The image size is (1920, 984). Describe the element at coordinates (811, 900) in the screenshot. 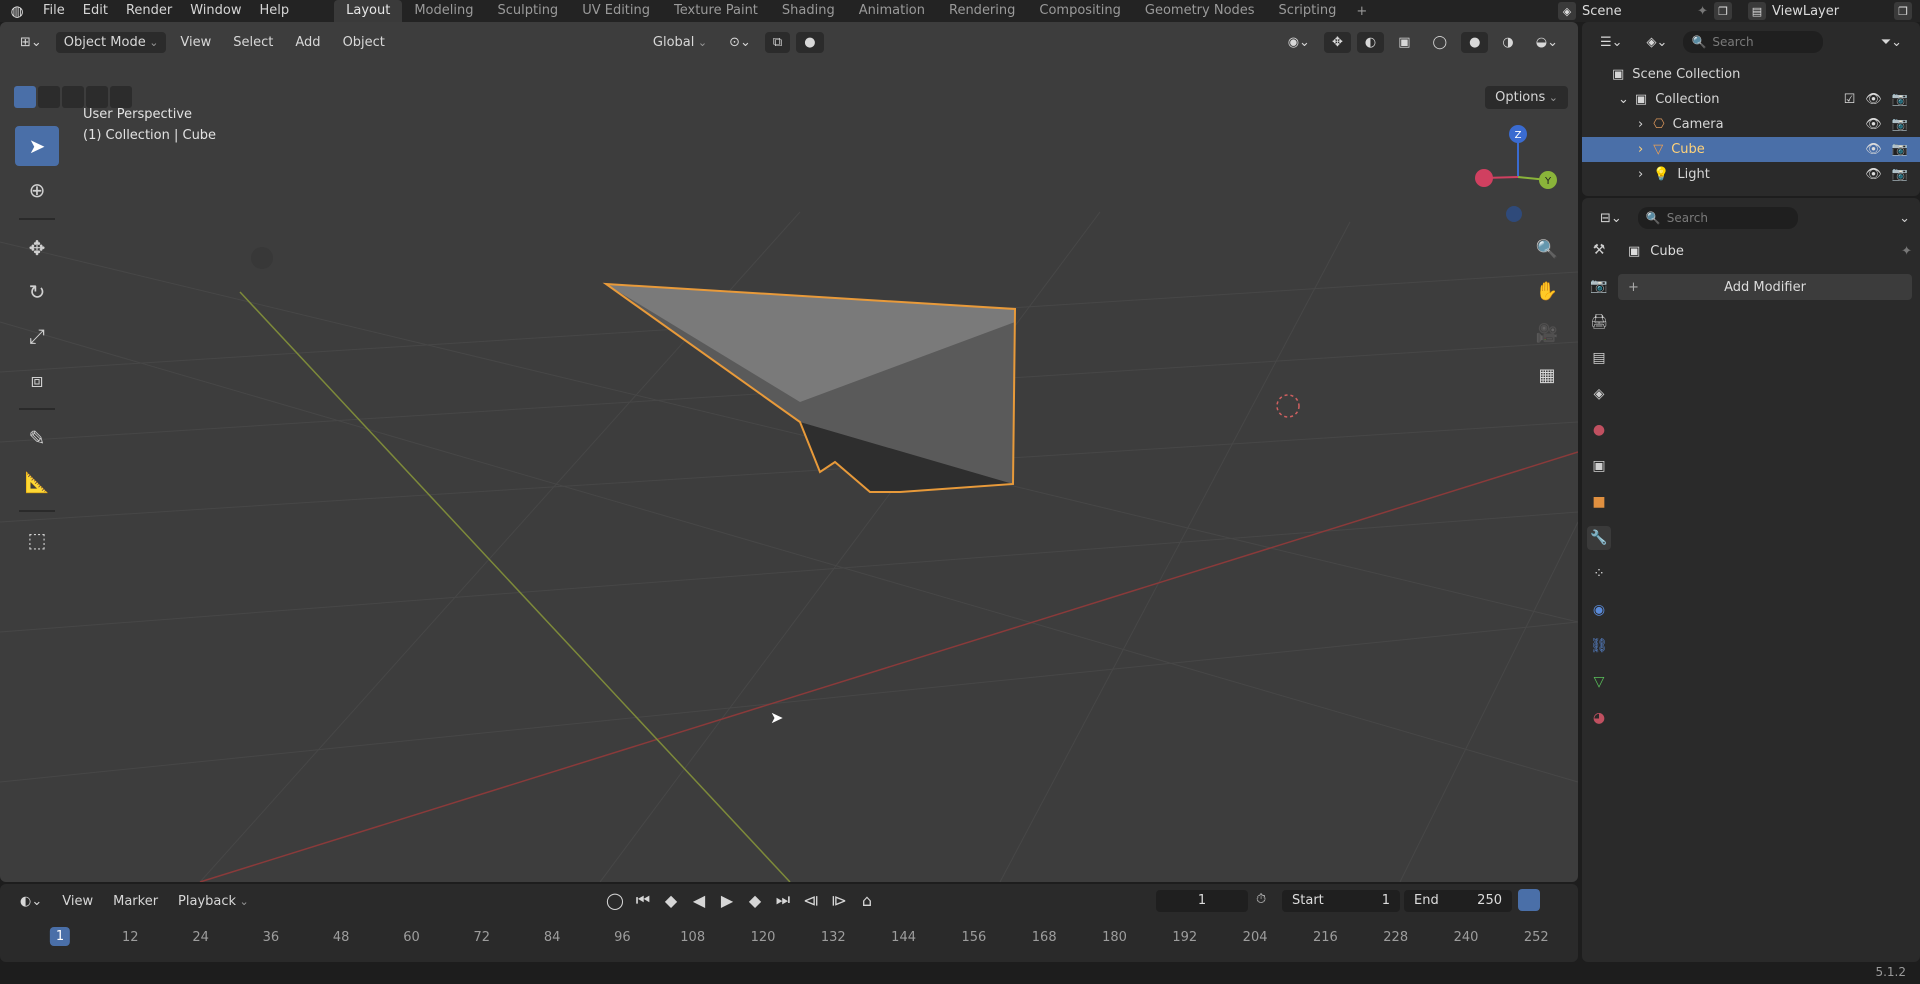

I see `keyframe-prev-icon: ⧏` at that location.